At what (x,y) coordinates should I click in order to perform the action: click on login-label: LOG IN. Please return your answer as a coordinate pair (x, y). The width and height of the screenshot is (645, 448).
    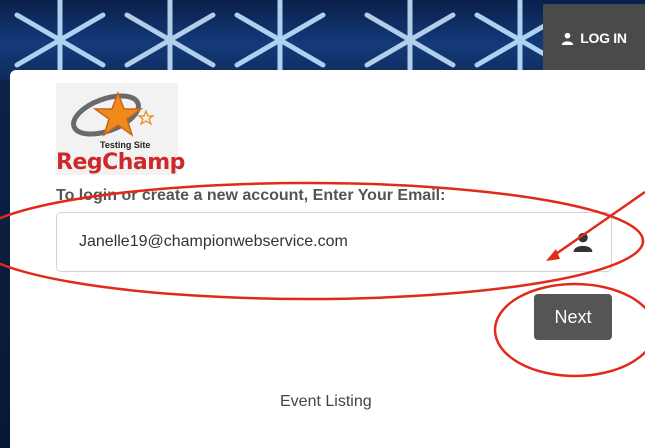
    Looking at the image, I should click on (603, 38).